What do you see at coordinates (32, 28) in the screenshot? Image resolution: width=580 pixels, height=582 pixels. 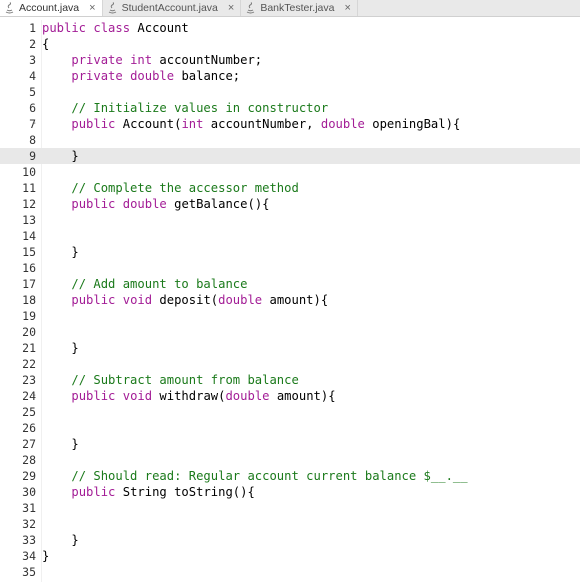 I see `line-number: 1` at bounding box center [32, 28].